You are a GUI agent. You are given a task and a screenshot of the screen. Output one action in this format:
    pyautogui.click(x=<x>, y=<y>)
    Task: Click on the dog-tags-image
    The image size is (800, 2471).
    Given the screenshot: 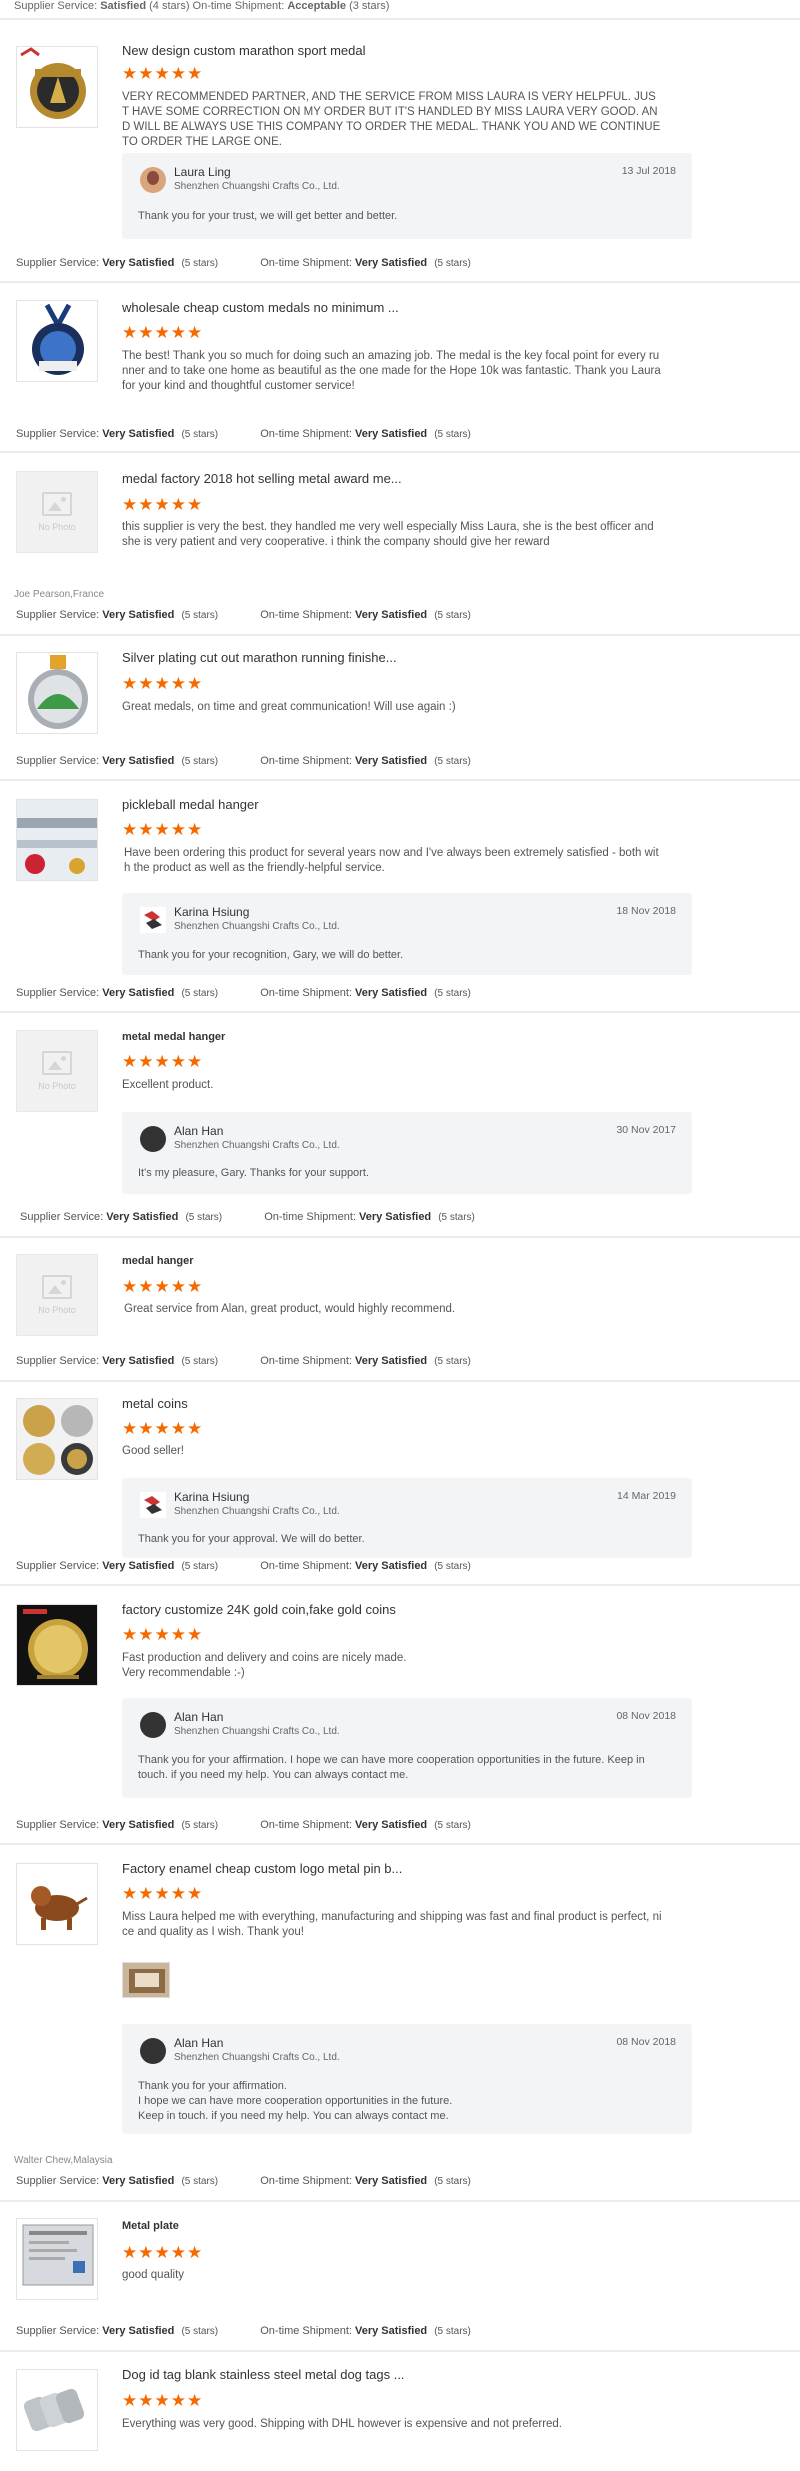 What is the action you would take?
    pyautogui.click(x=57, y=2410)
    